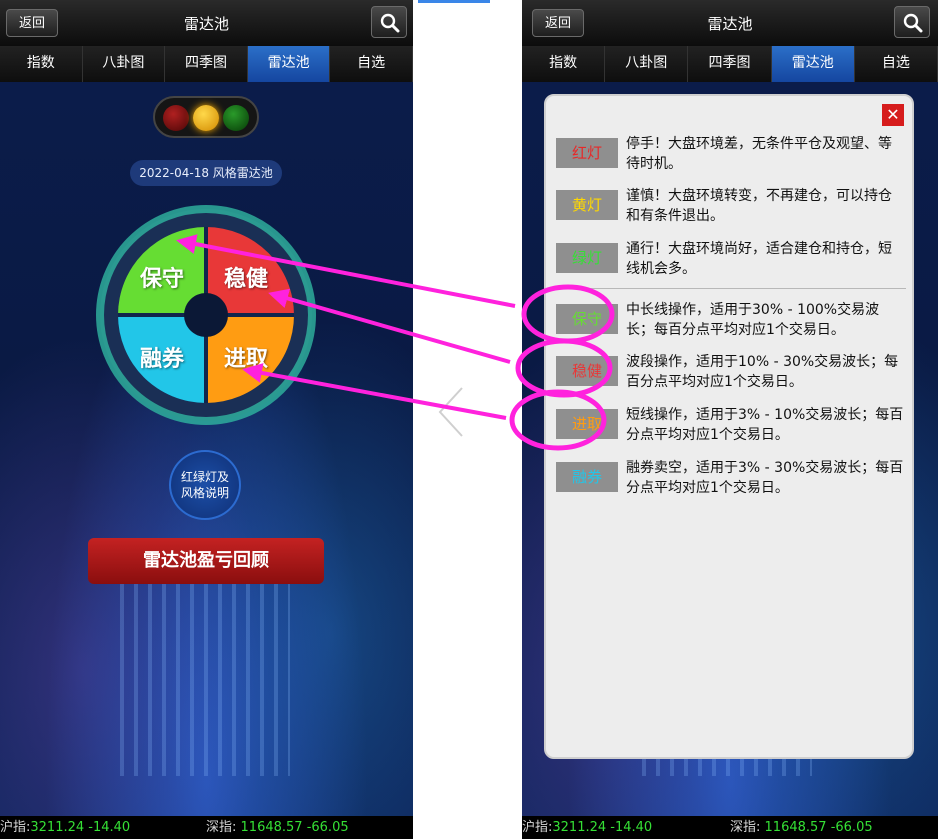 The image size is (938, 839). Describe the element at coordinates (450, 412) in the screenshot. I see `chevron-left-icon` at that location.